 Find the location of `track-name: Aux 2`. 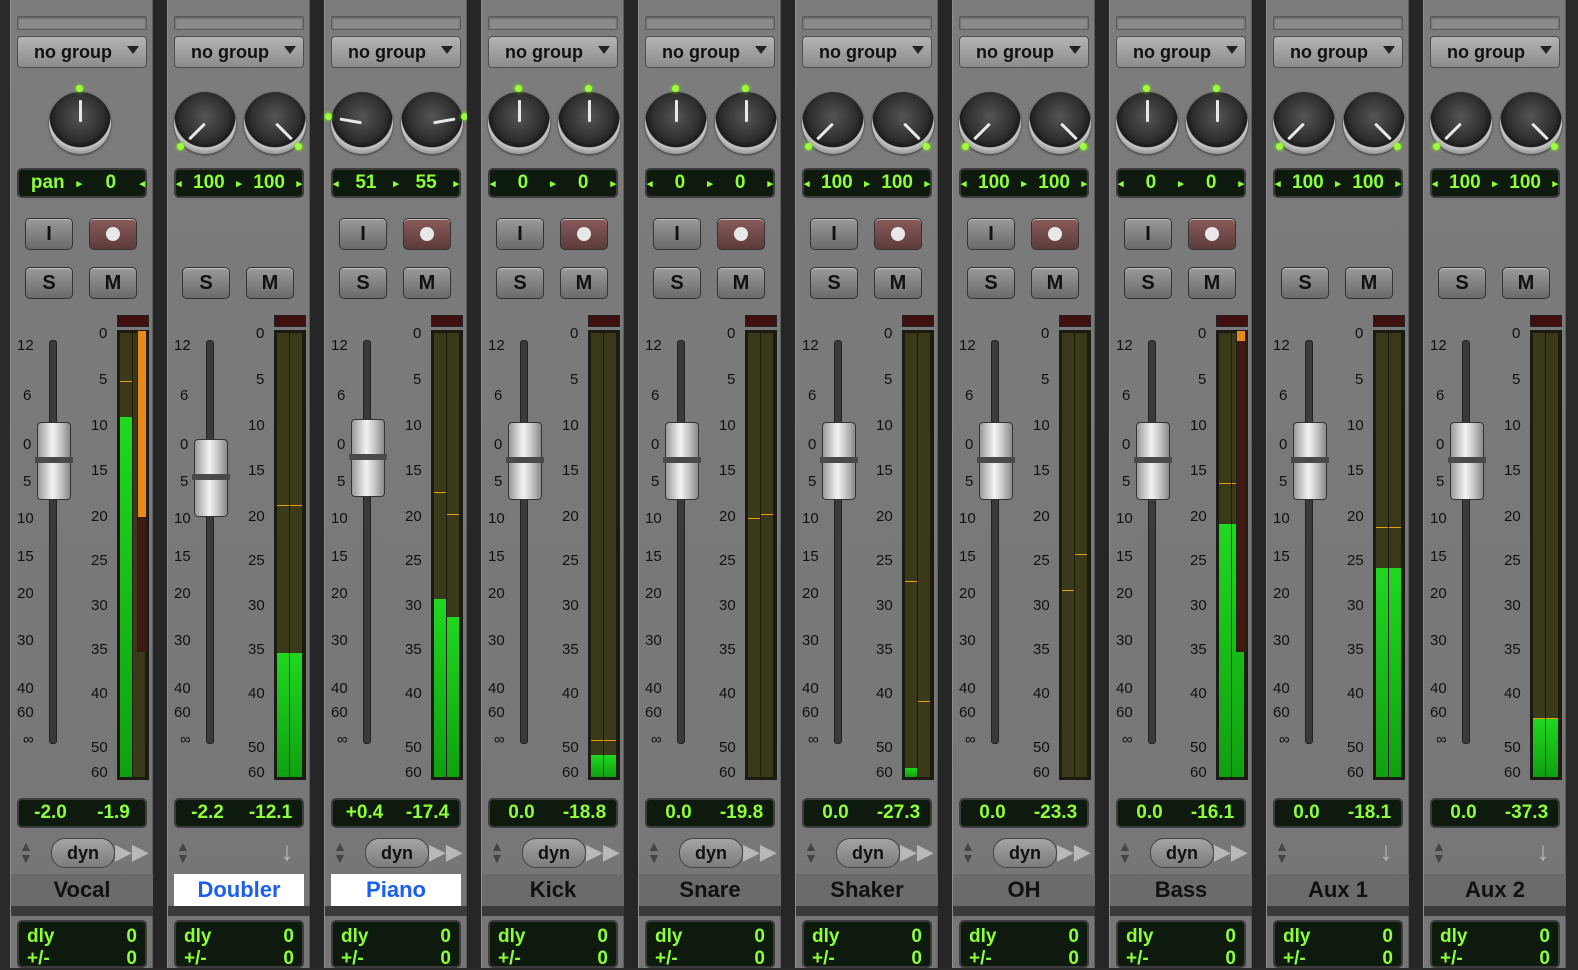

track-name: Aux 2 is located at coordinates (1495, 890).